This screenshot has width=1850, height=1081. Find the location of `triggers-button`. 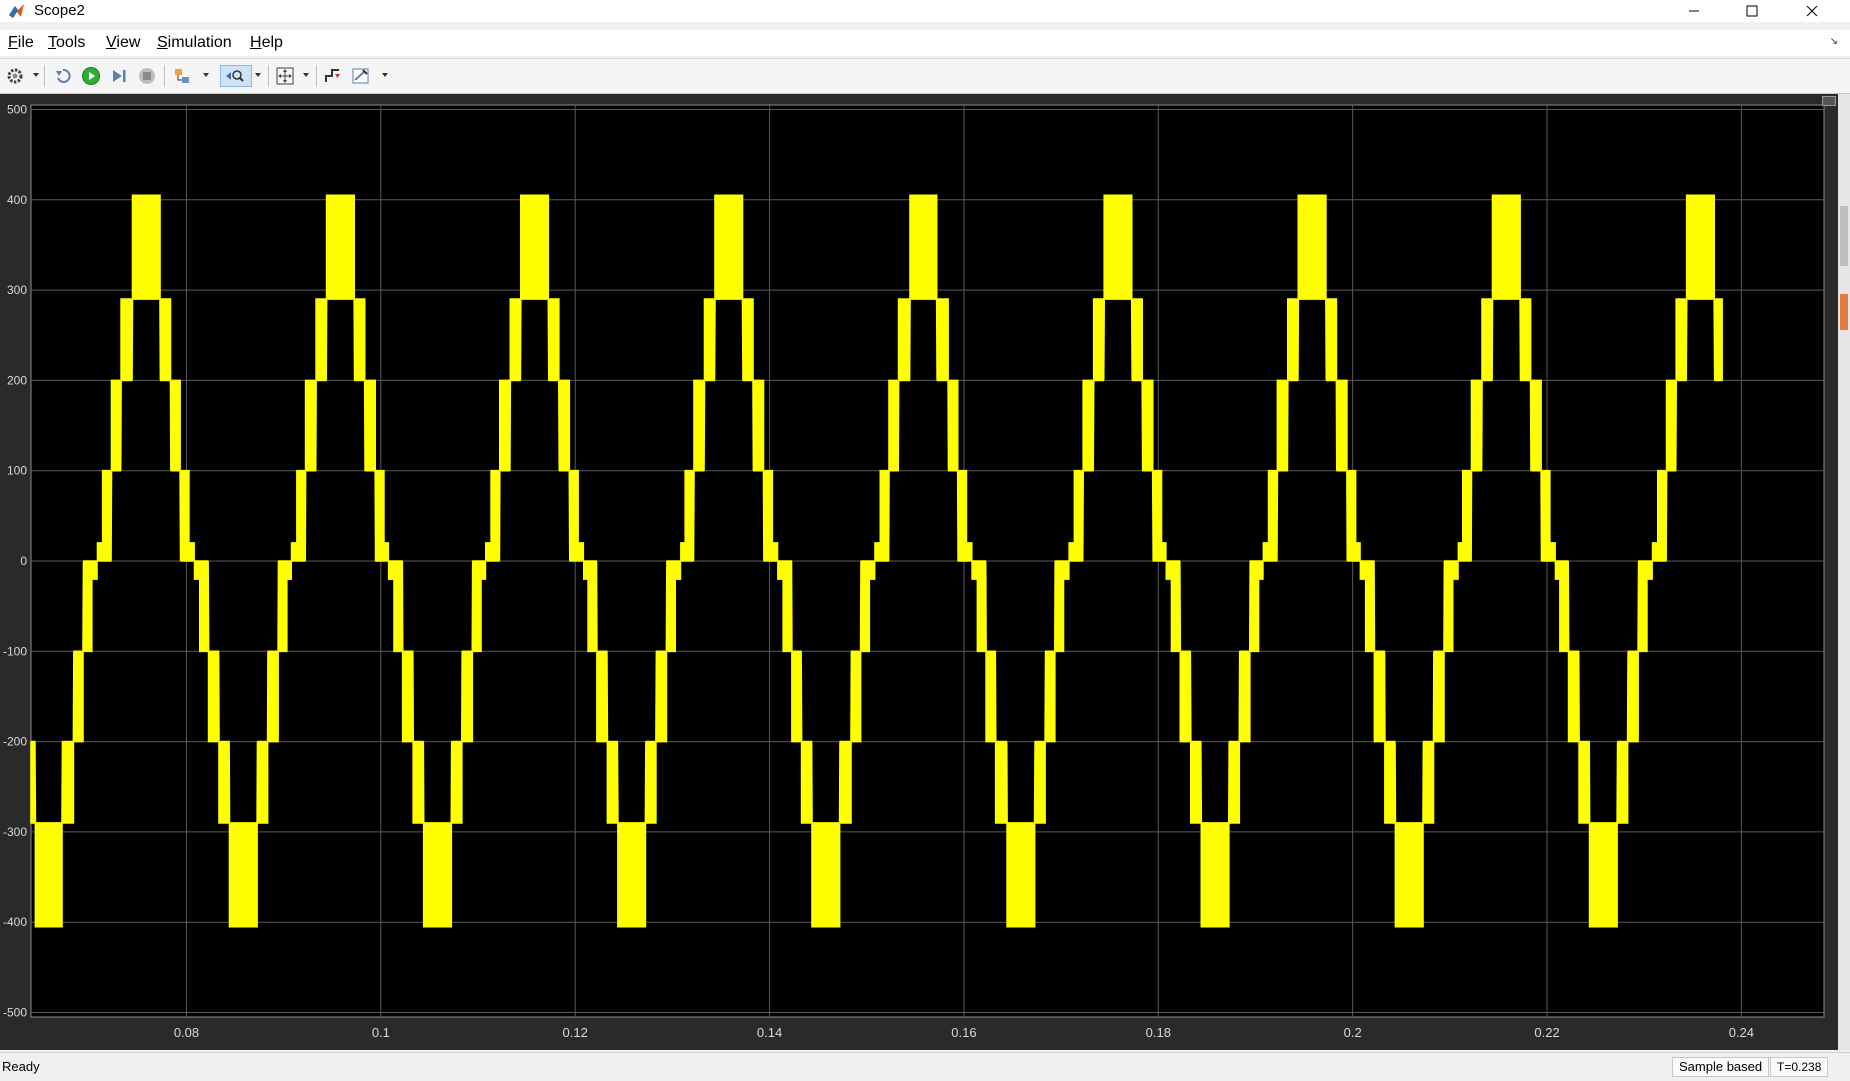

triggers-button is located at coordinates (333, 76).